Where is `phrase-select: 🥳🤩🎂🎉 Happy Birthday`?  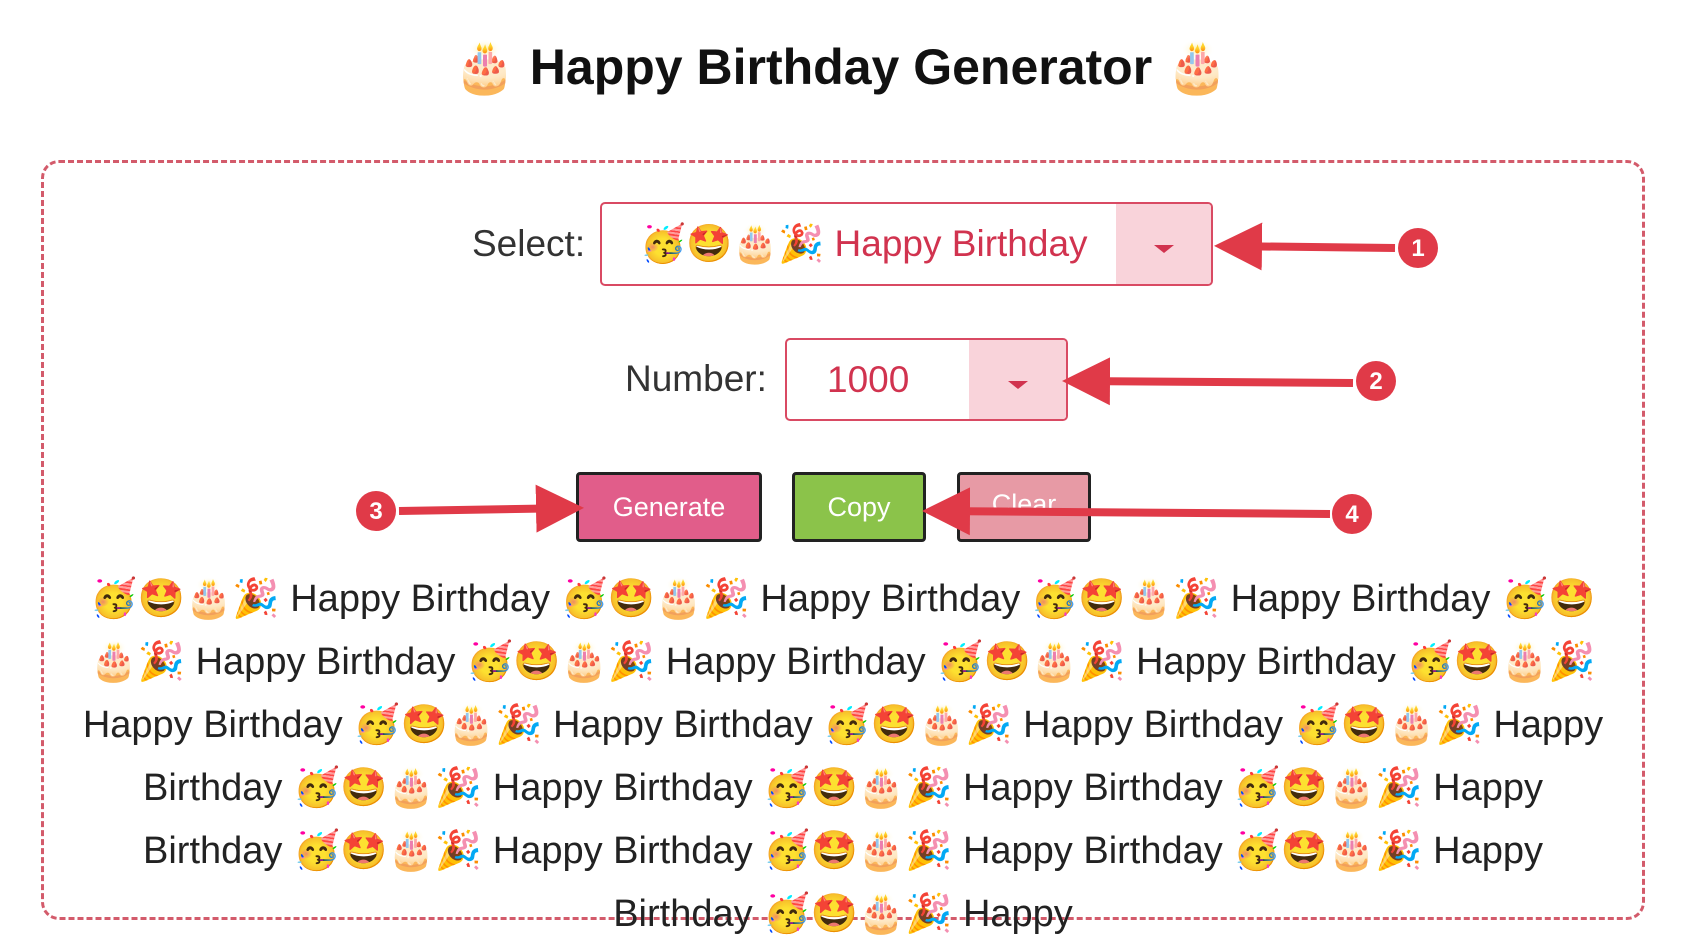
phrase-select: 🥳🤩🎂🎉 Happy Birthday is located at coordinates (906, 244).